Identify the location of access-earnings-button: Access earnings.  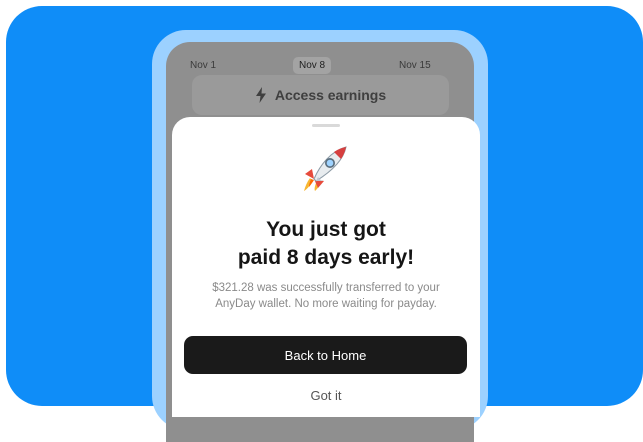
(320, 95).